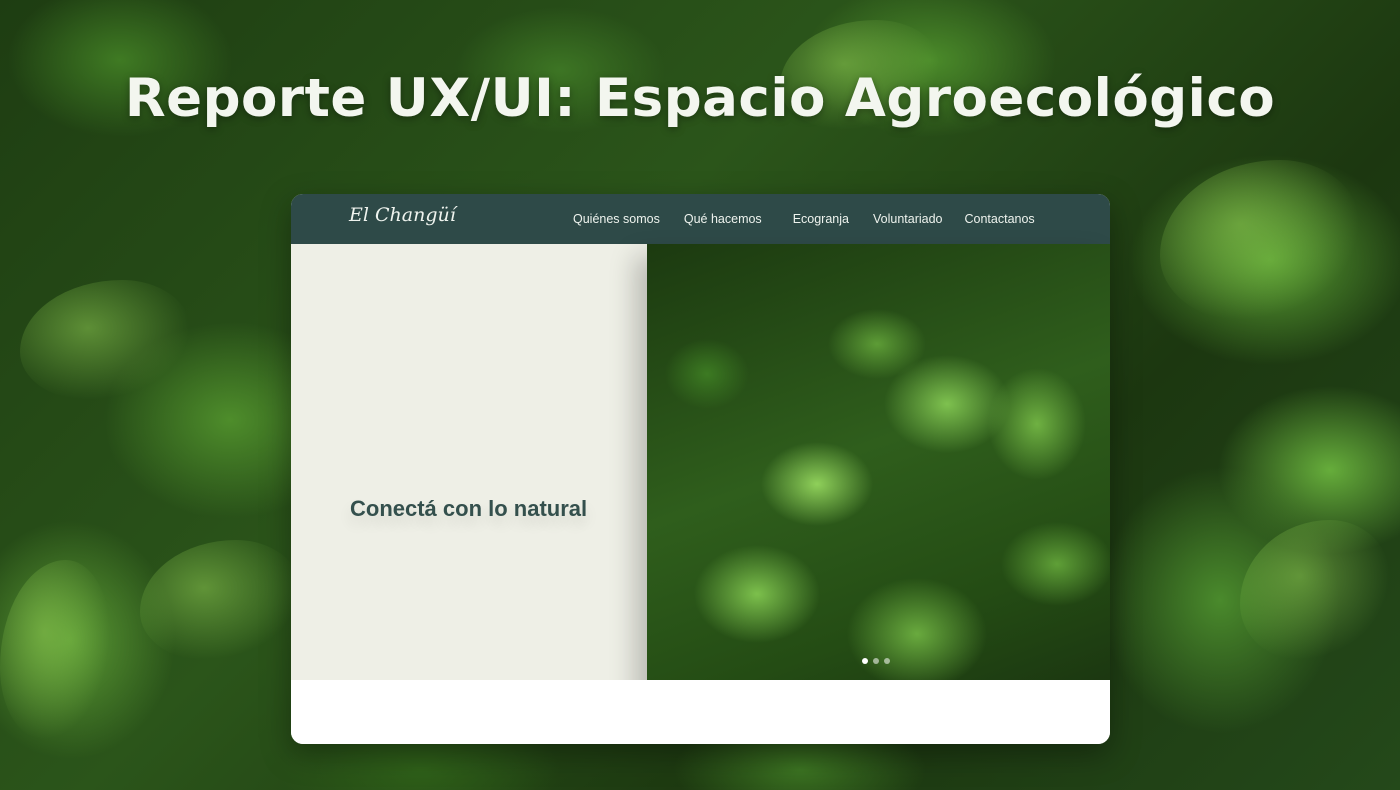 The image size is (1400, 790). What do you see at coordinates (700, 712) in the screenshot?
I see `below-fold-section` at bounding box center [700, 712].